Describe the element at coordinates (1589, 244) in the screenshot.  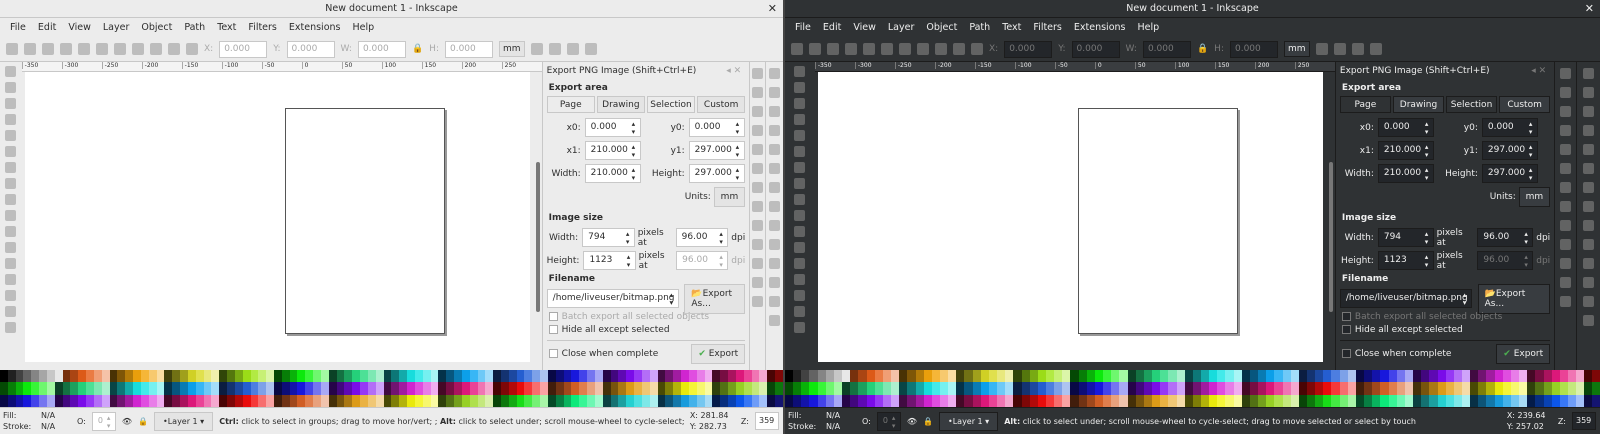
I see `snap-smooth-icon` at that location.